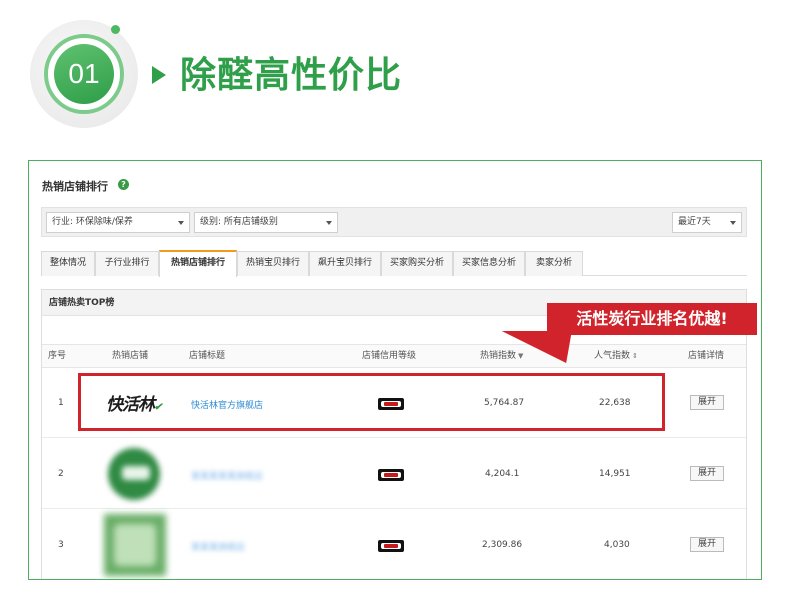 The height and width of the screenshot is (609, 790). What do you see at coordinates (207, 356) in the screenshot?
I see `col-shop-title: 店铺标题` at bounding box center [207, 356].